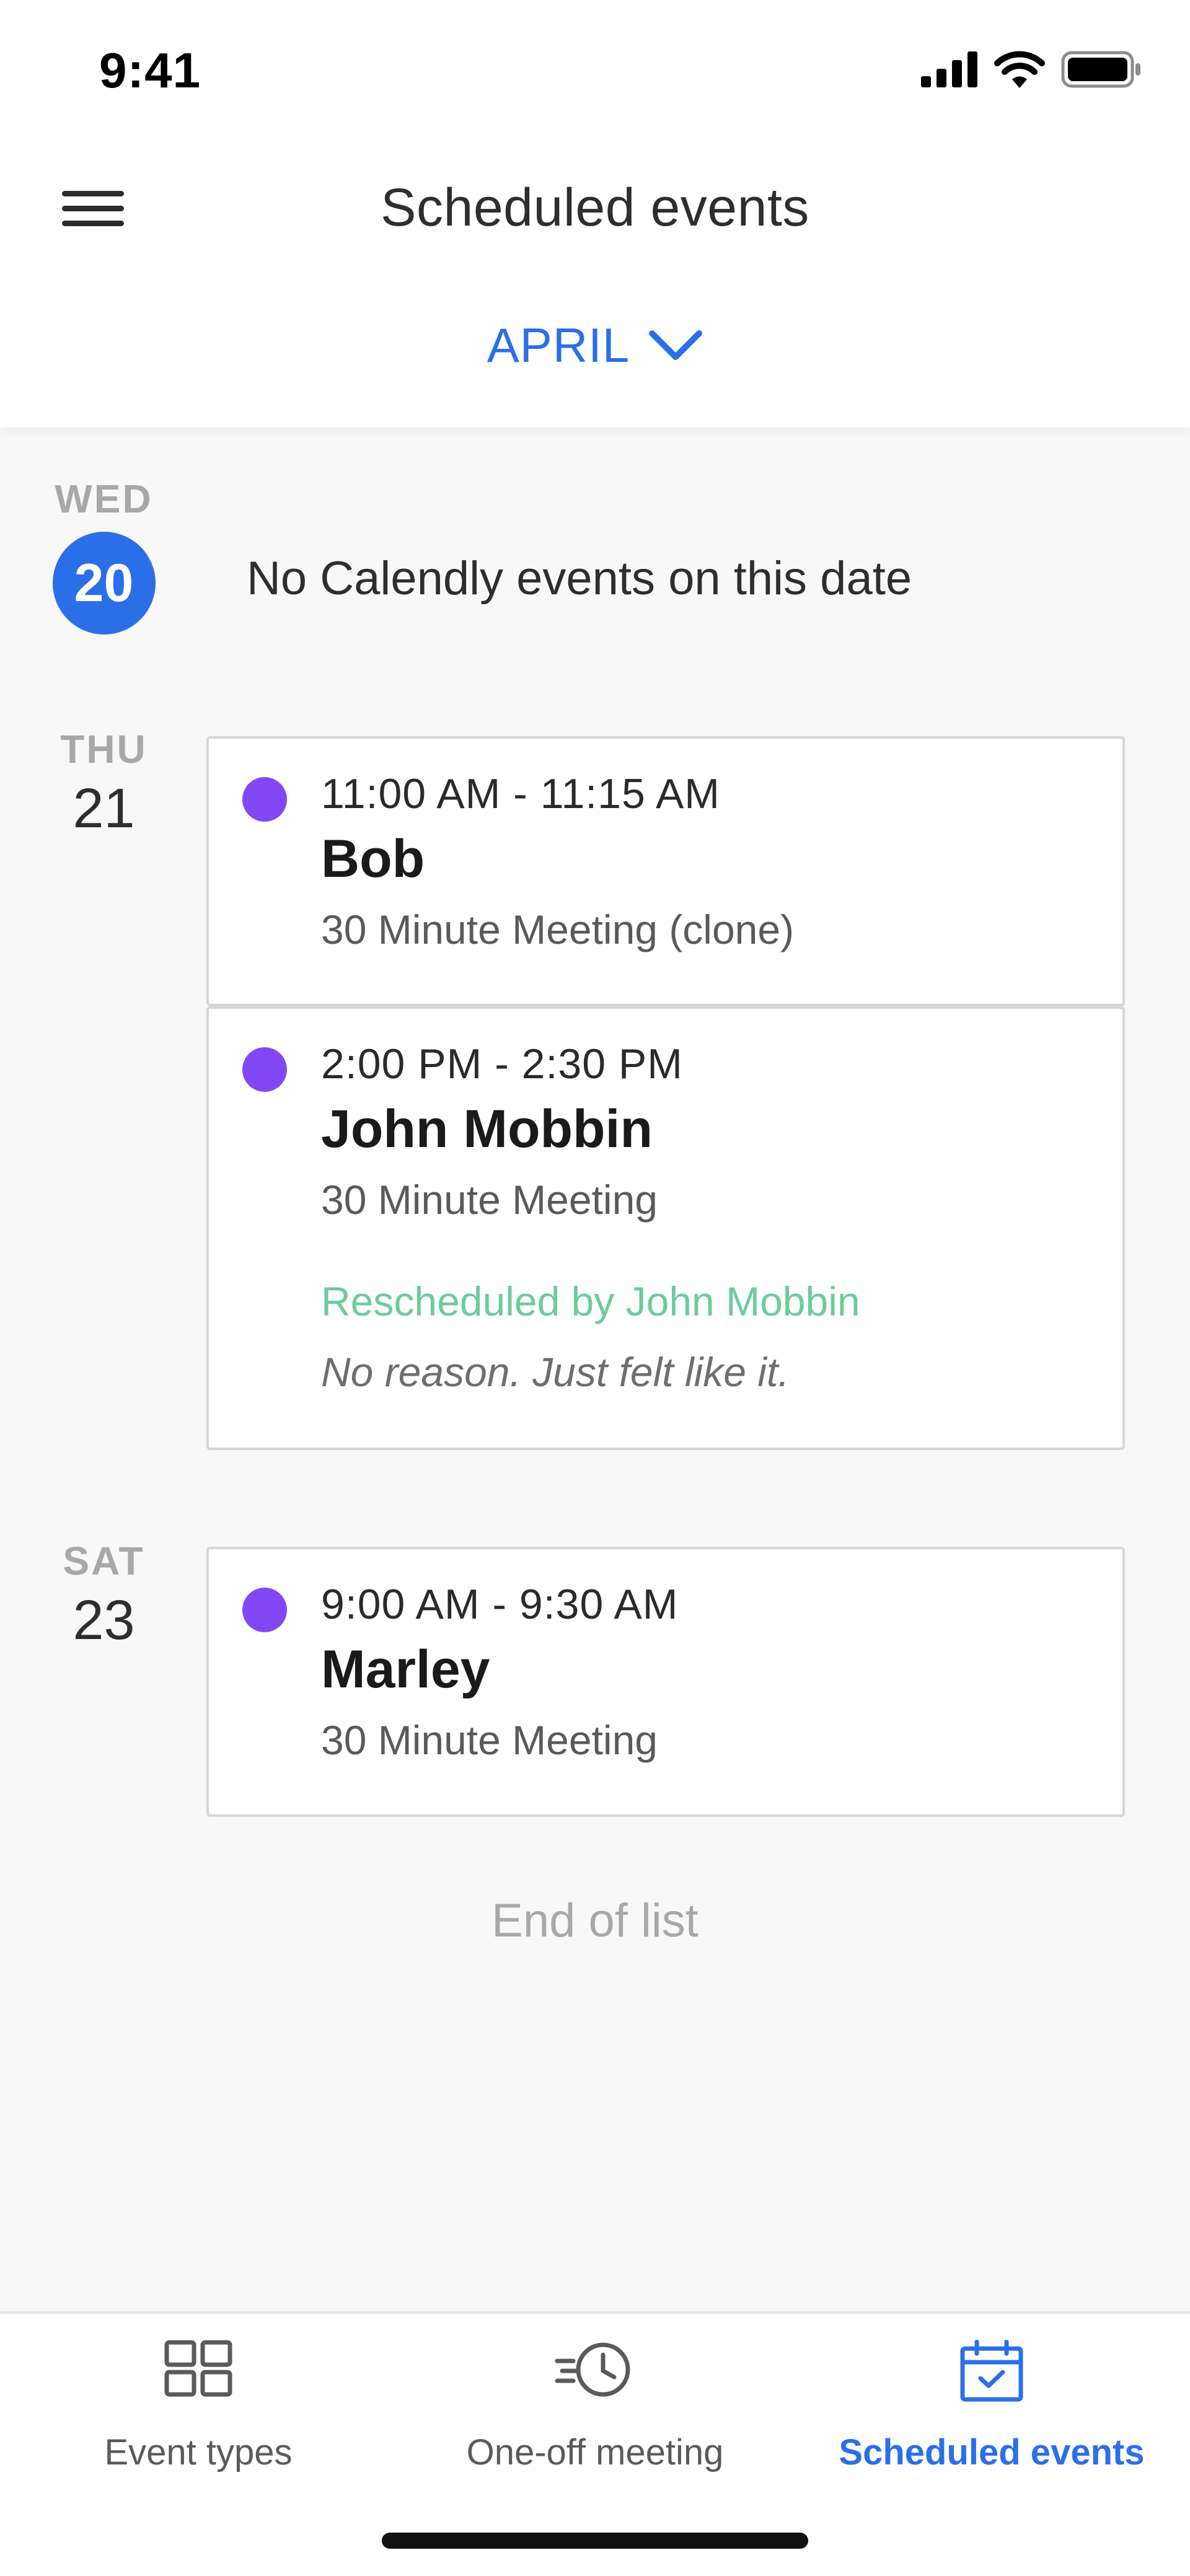  What do you see at coordinates (676, 345) in the screenshot?
I see `chevron-down-icon` at bounding box center [676, 345].